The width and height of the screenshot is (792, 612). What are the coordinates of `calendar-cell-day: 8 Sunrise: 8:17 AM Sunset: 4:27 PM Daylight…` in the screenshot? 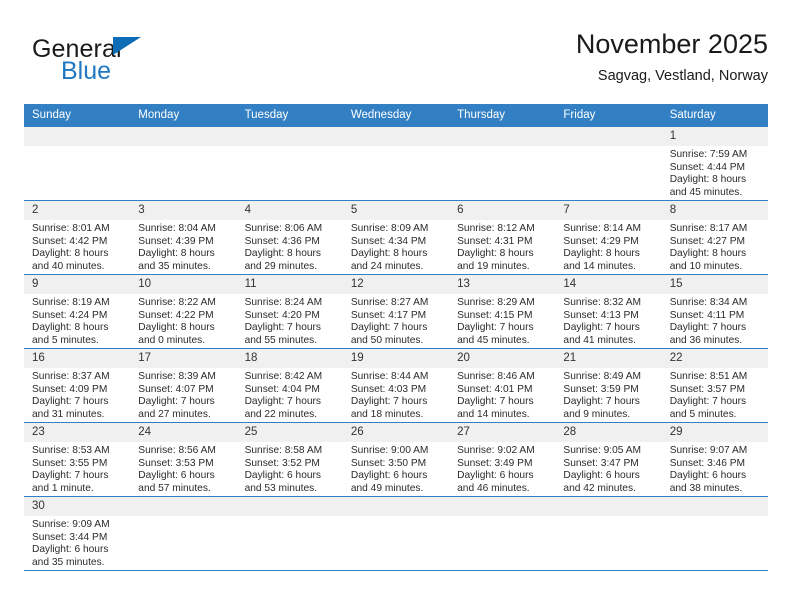 It's located at (714, 237).